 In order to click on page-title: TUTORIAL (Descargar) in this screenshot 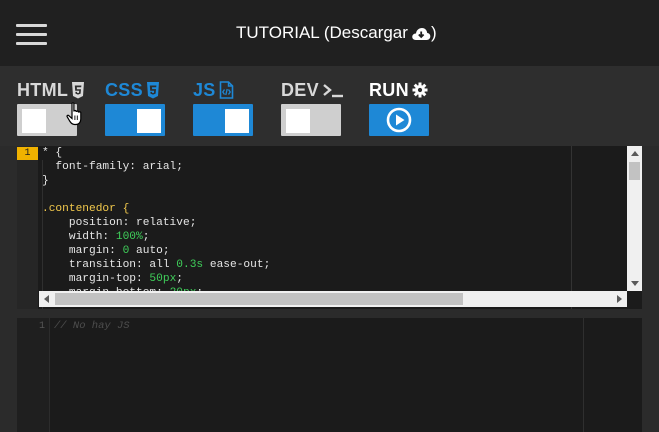, I will do `click(336, 33)`.